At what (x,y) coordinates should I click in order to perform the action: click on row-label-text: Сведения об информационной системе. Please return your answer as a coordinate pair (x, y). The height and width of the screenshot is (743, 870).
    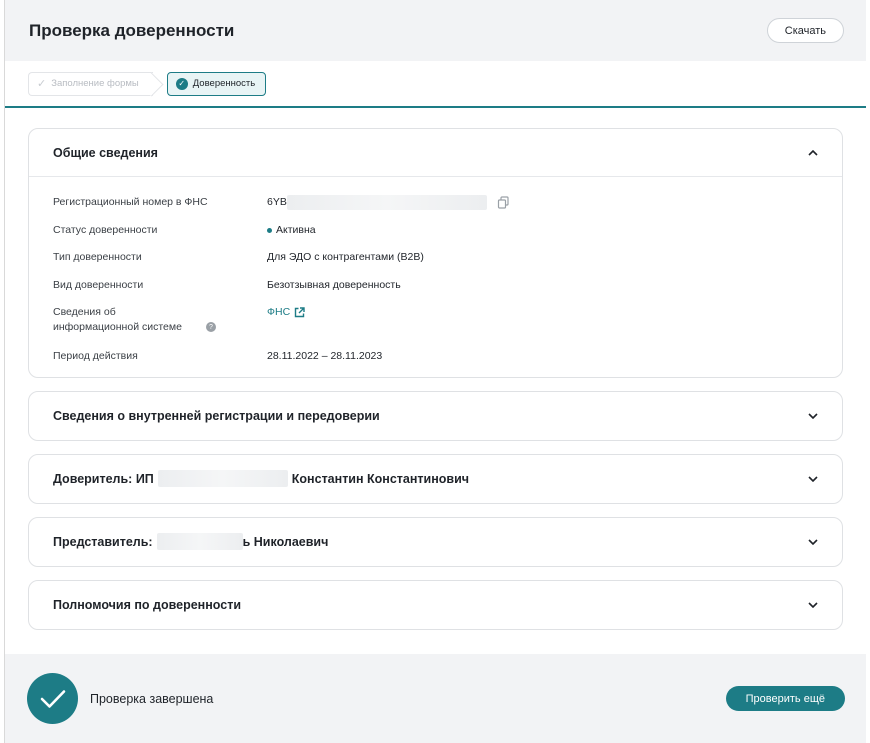
    Looking at the image, I should click on (117, 319).